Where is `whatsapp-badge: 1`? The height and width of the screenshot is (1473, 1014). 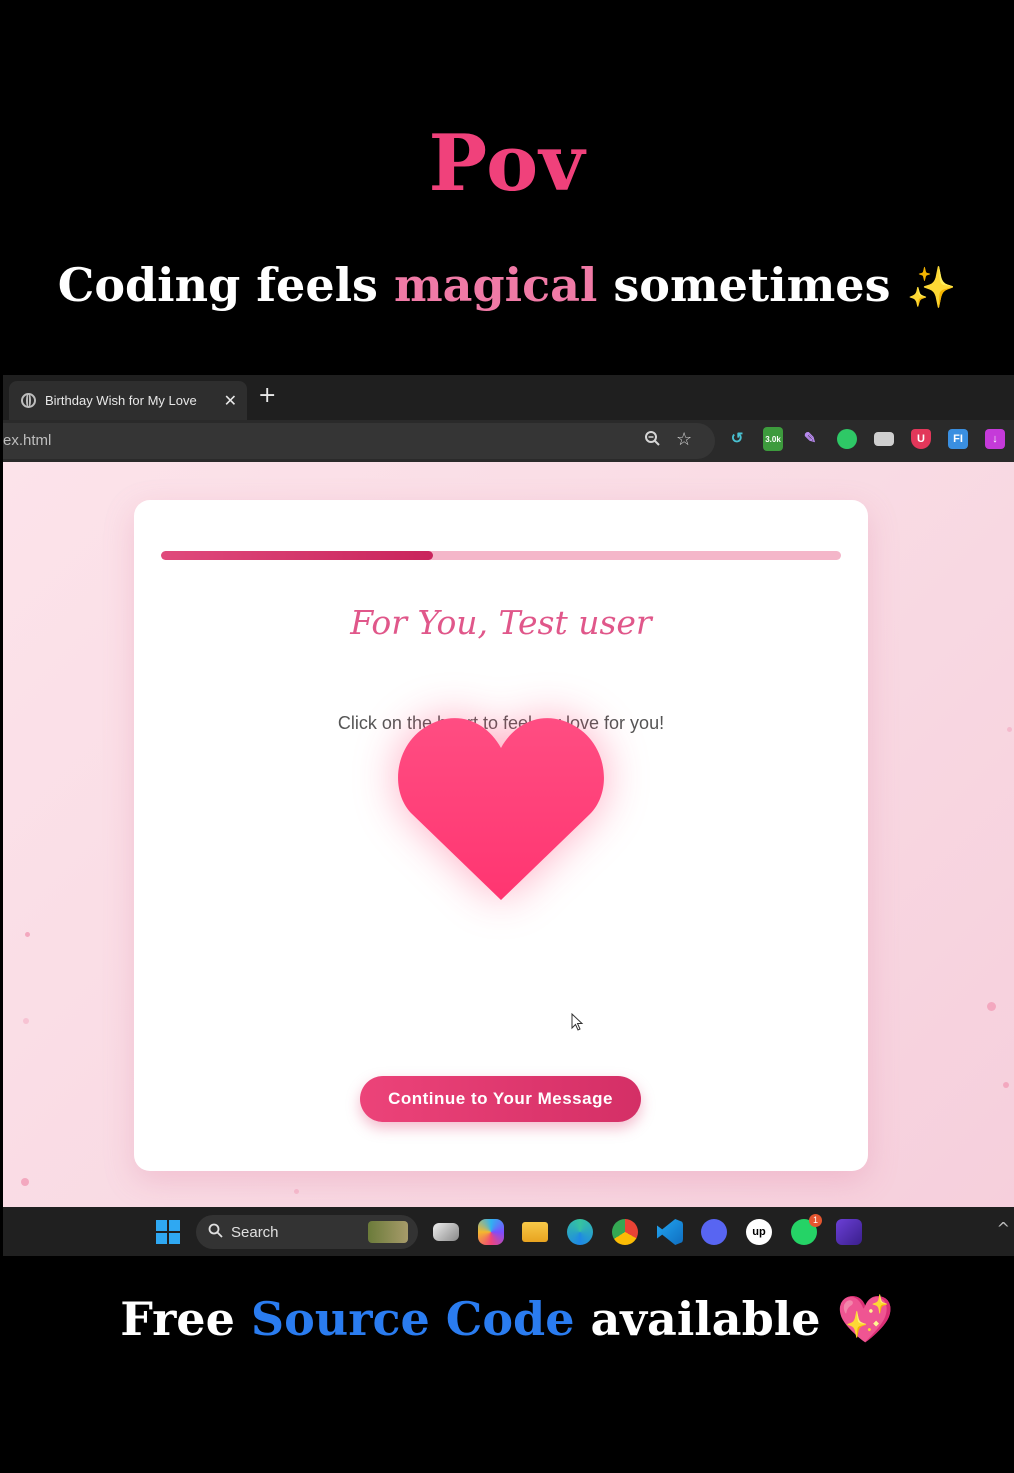 whatsapp-badge: 1 is located at coordinates (815, 1220).